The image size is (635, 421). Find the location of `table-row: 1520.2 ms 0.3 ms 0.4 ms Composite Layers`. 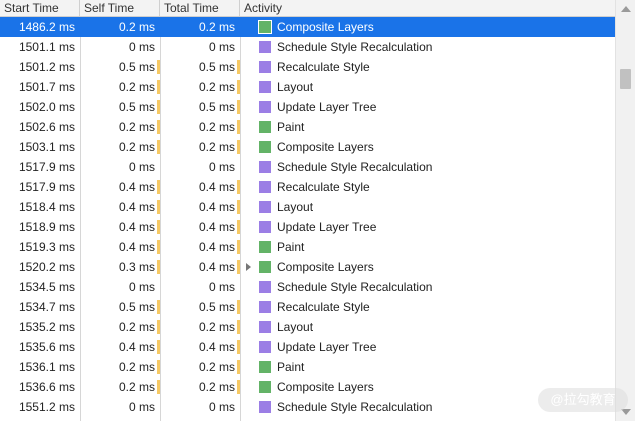

table-row: 1520.2 ms 0.3 ms 0.4 ms Composite Layers is located at coordinates (307, 267).